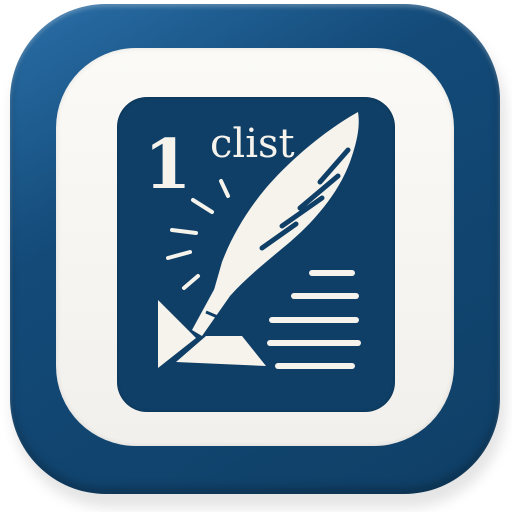 This screenshot has width=512, height=512. Describe the element at coordinates (314, 319) in the screenshot. I see `text-lines-icon` at that location.